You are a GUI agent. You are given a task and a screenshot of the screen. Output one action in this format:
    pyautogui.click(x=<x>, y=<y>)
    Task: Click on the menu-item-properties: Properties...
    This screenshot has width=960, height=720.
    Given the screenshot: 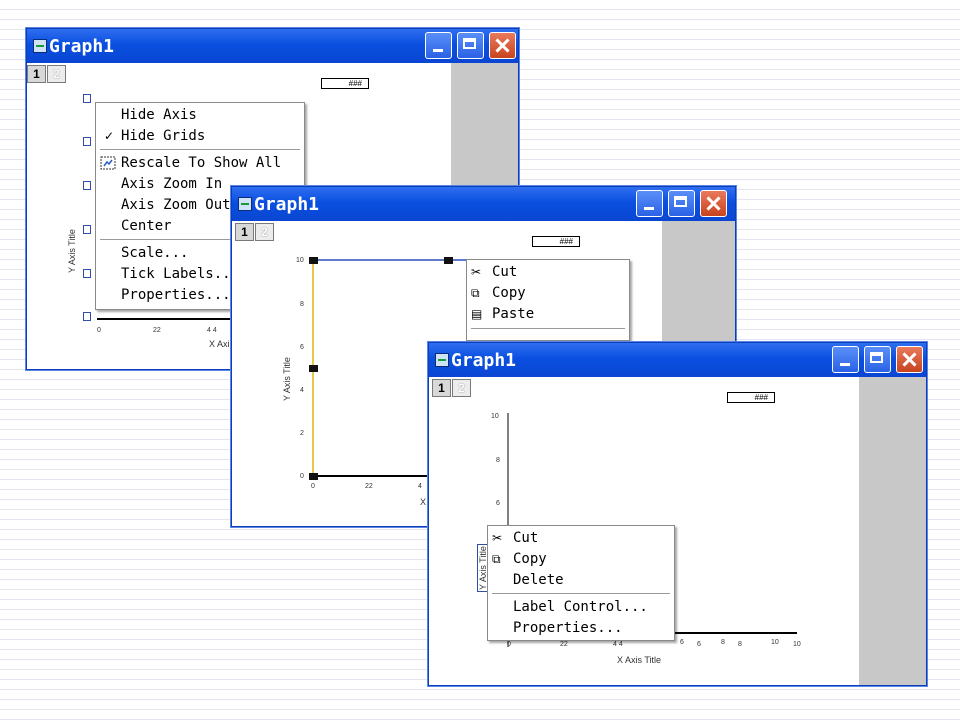 What is the action you would take?
    pyautogui.click(x=581, y=628)
    